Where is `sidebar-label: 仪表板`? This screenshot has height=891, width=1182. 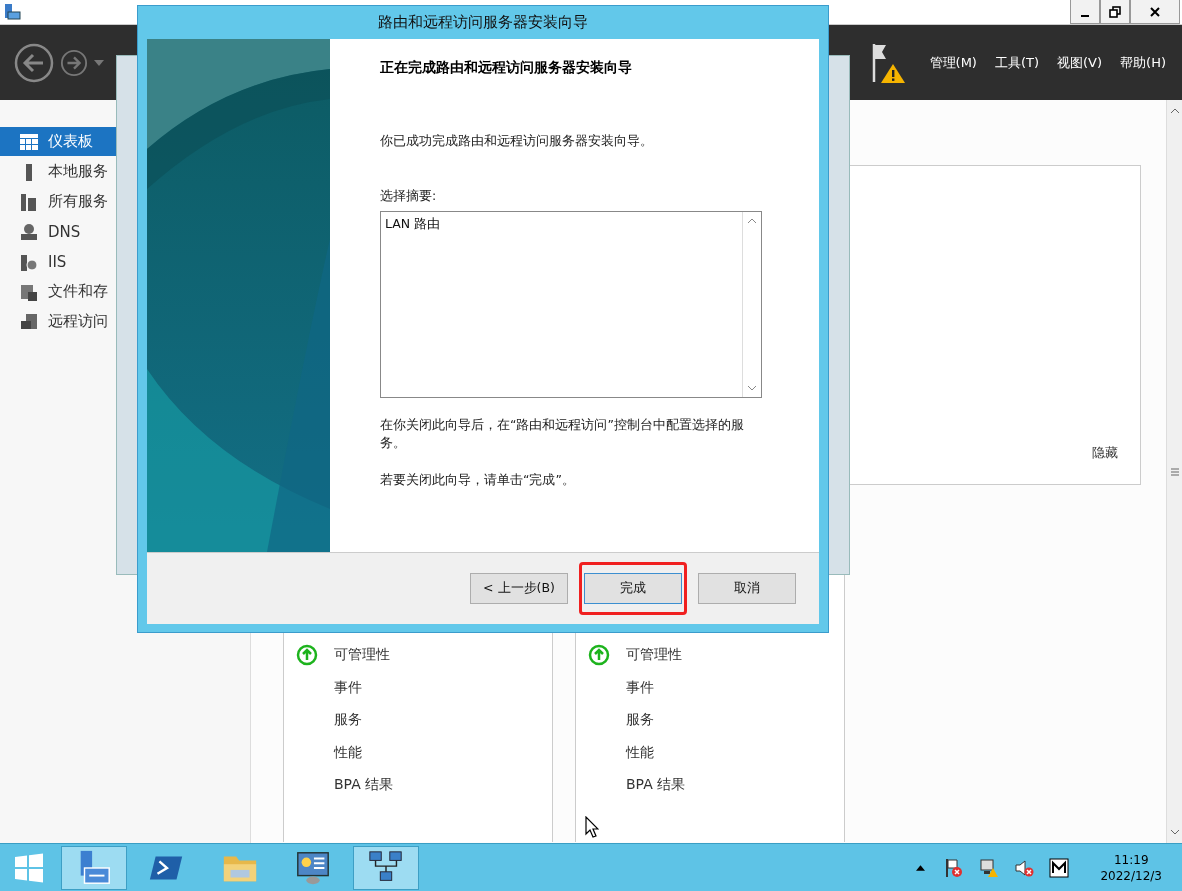
sidebar-label: 仪表板 is located at coordinates (70, 141).